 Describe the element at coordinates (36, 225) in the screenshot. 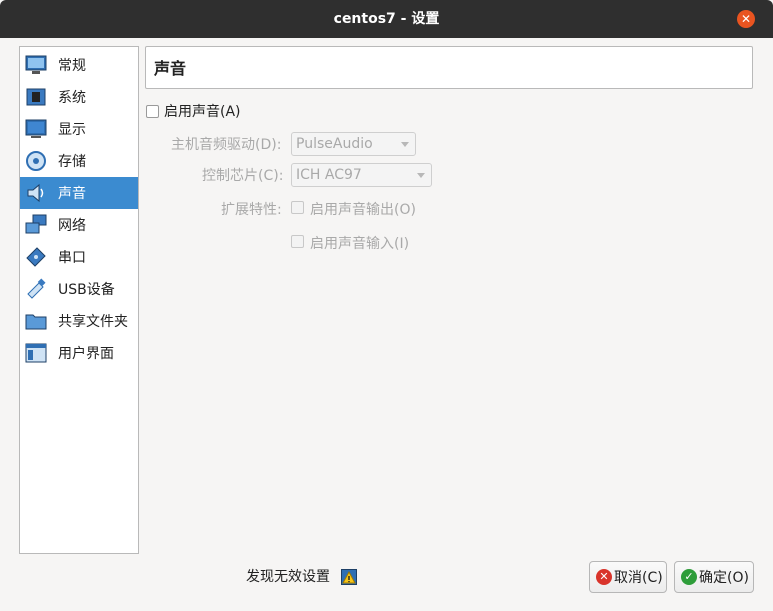

I see `network-icon` at that location.